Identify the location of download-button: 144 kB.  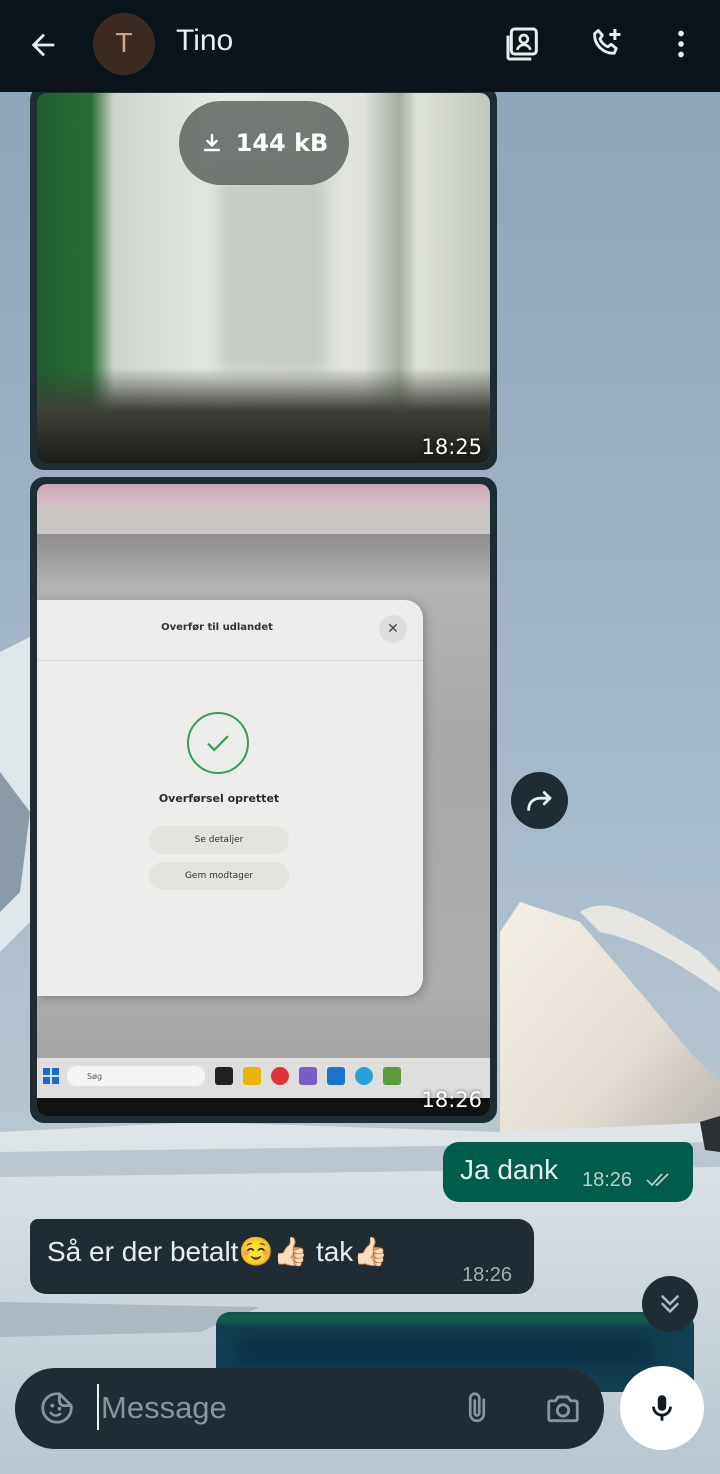
(264, 143).